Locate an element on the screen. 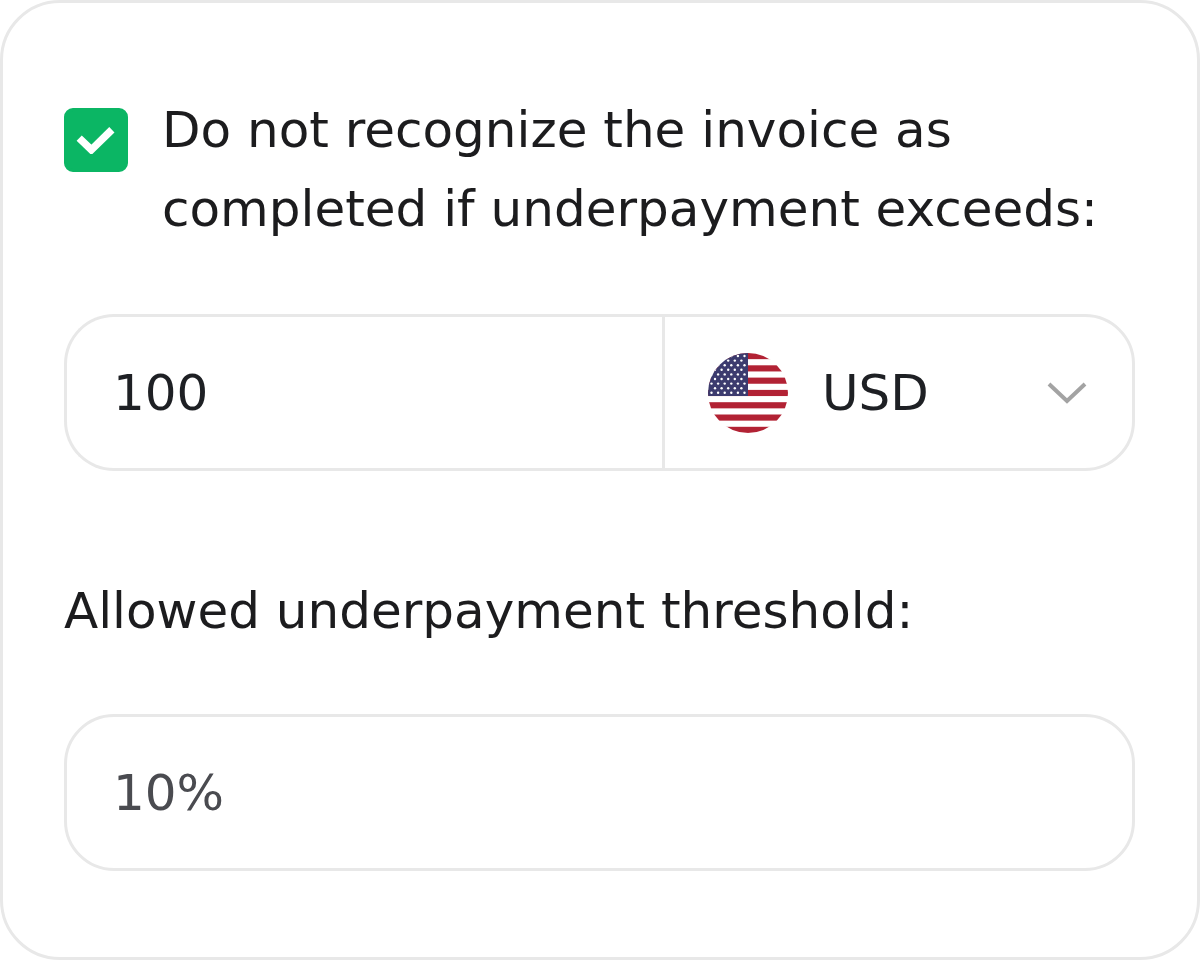 This screenshot has height=960, width=1200. currency-dropdown: USD is located at coordinates (898, 392).